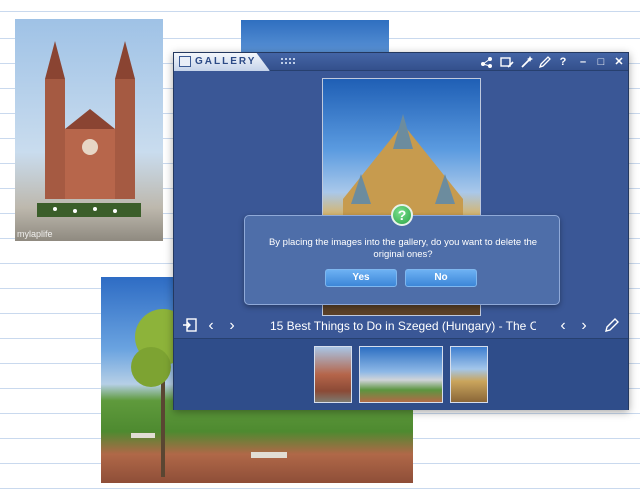 The image size is (640, 502). What do you see at coordinates (601, 62) in the screenshot?
I see `maximize-icon: □` at bounding box center [601, 62].